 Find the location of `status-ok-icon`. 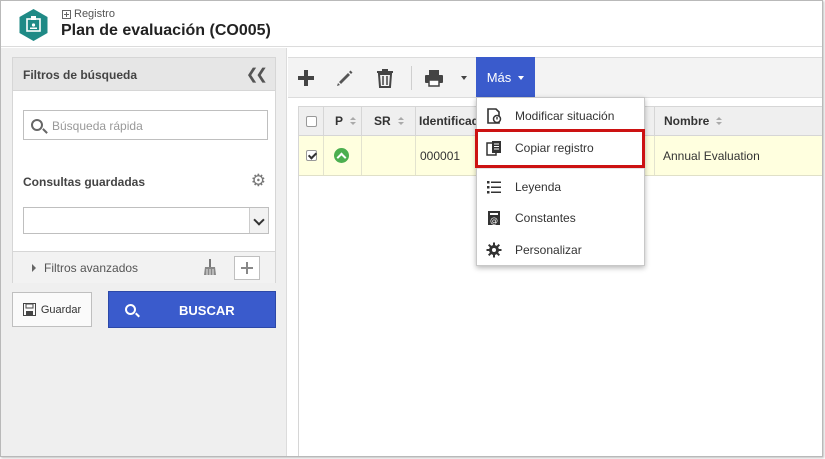

status-ok-icon is located at coordinates (341, 155).